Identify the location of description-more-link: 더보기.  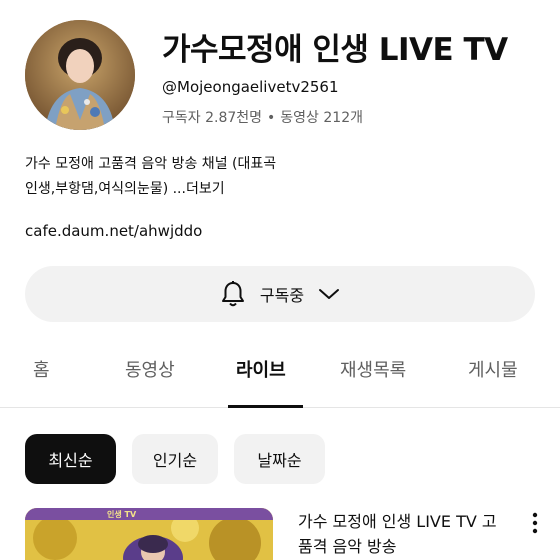
(205, 189).